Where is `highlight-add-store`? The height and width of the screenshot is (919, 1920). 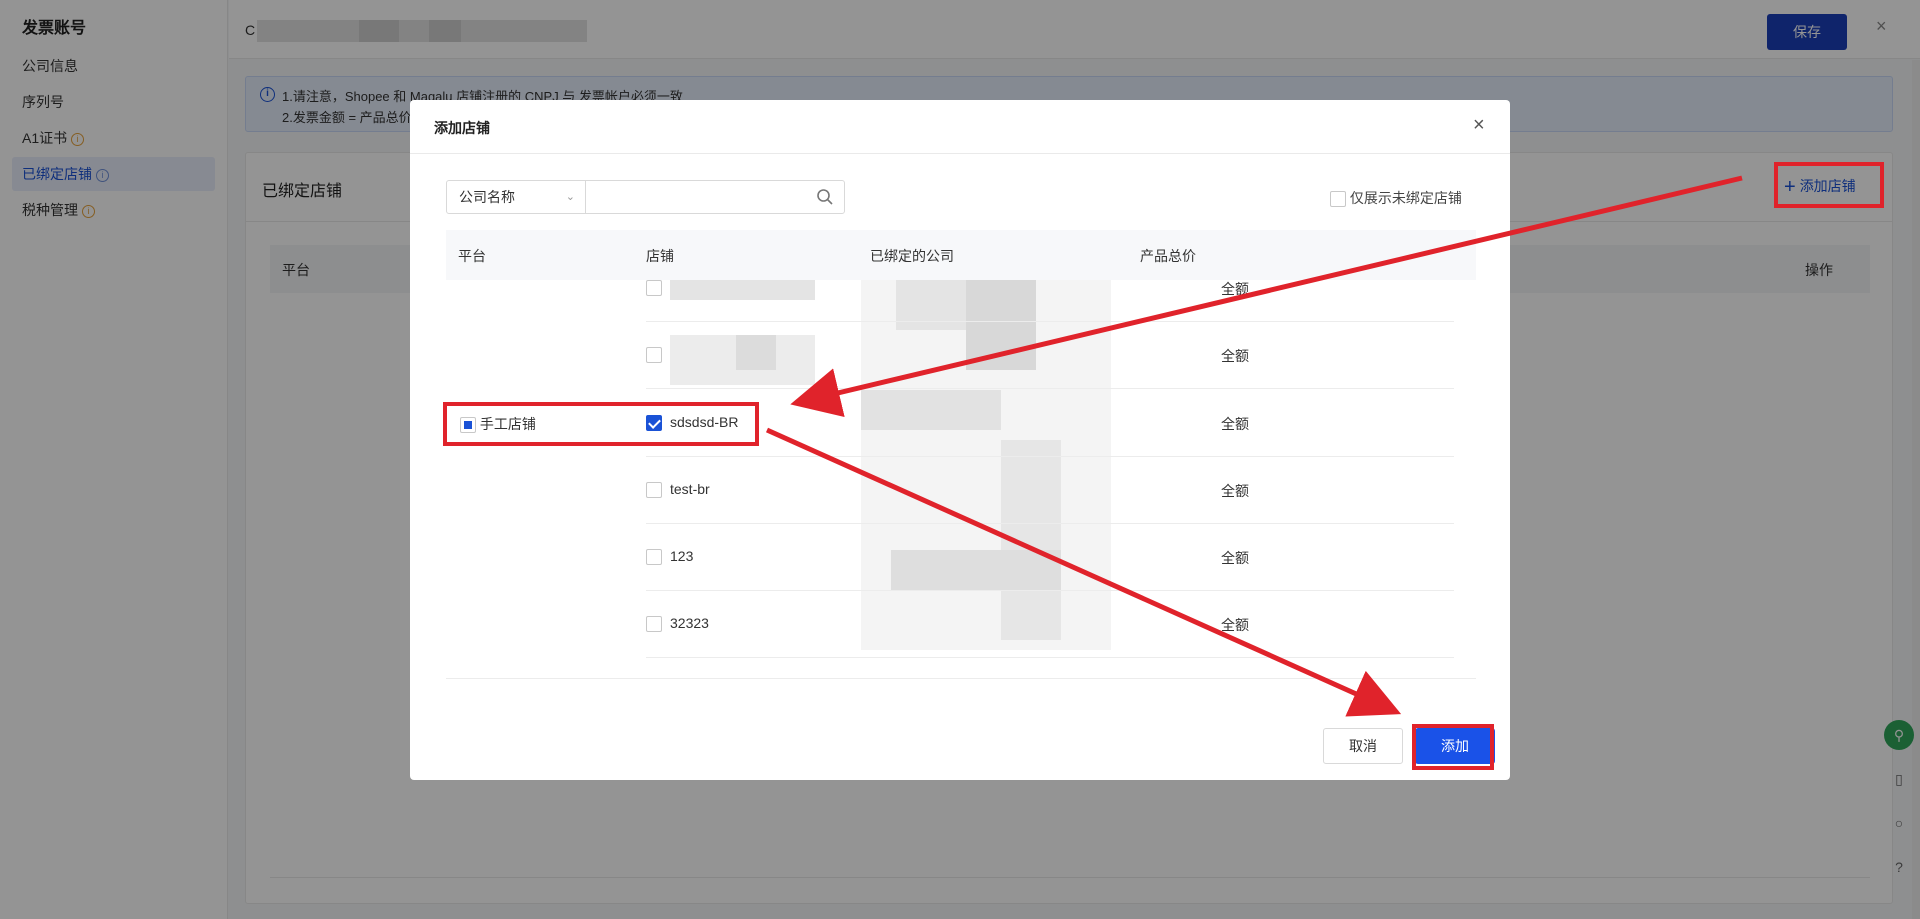
highlight-add-store is located at coordinates (1829, 185).